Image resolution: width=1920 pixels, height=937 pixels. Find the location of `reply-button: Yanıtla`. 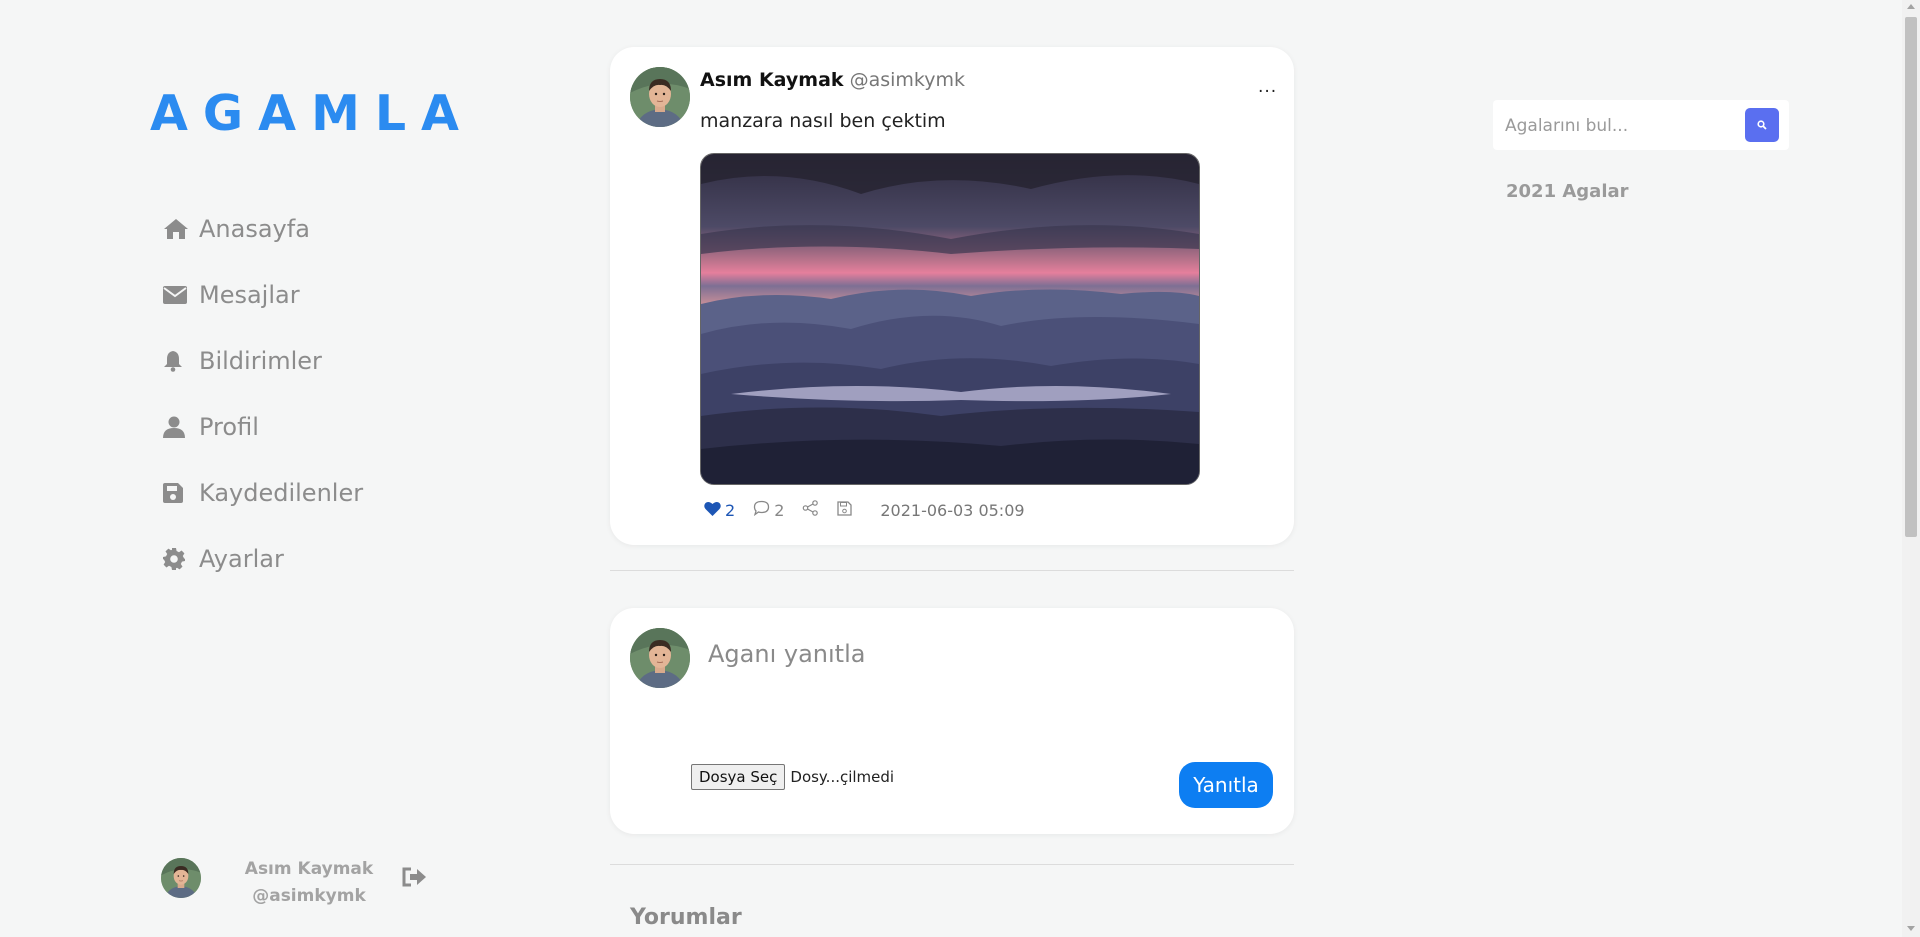

reply-button: Yanıtla is located at coordinates (1226, 785).